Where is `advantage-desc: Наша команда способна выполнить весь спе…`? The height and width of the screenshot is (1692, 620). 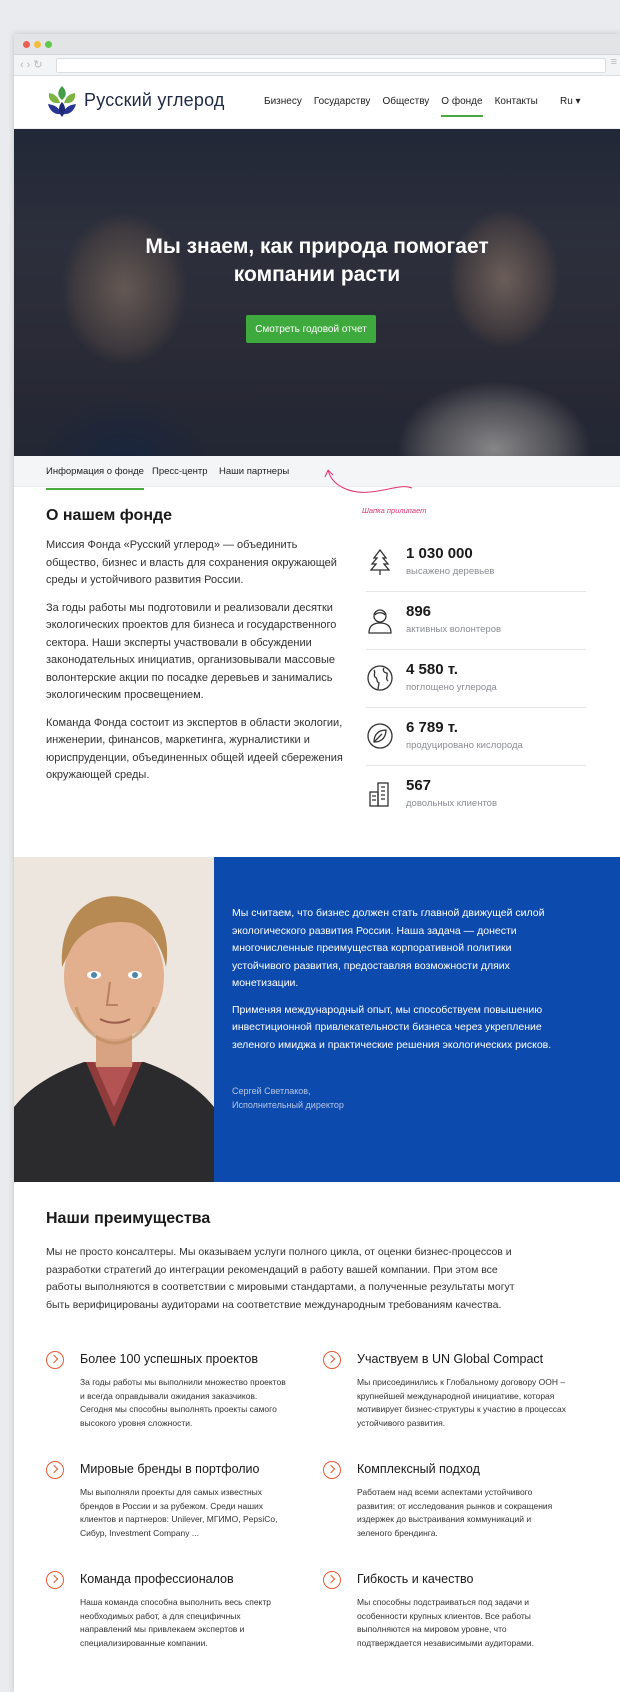 advantage-desc: Наша команда способна выполнить весь спе… is located at coordinates (175, 1622).